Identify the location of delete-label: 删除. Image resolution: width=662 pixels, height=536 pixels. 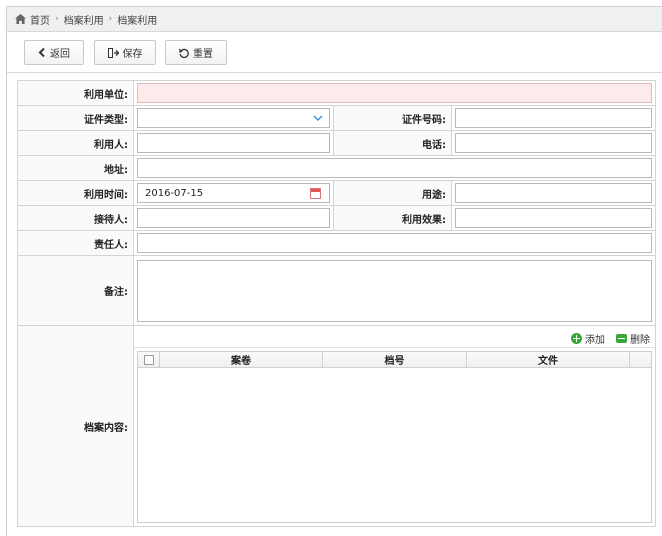
(640, 340).